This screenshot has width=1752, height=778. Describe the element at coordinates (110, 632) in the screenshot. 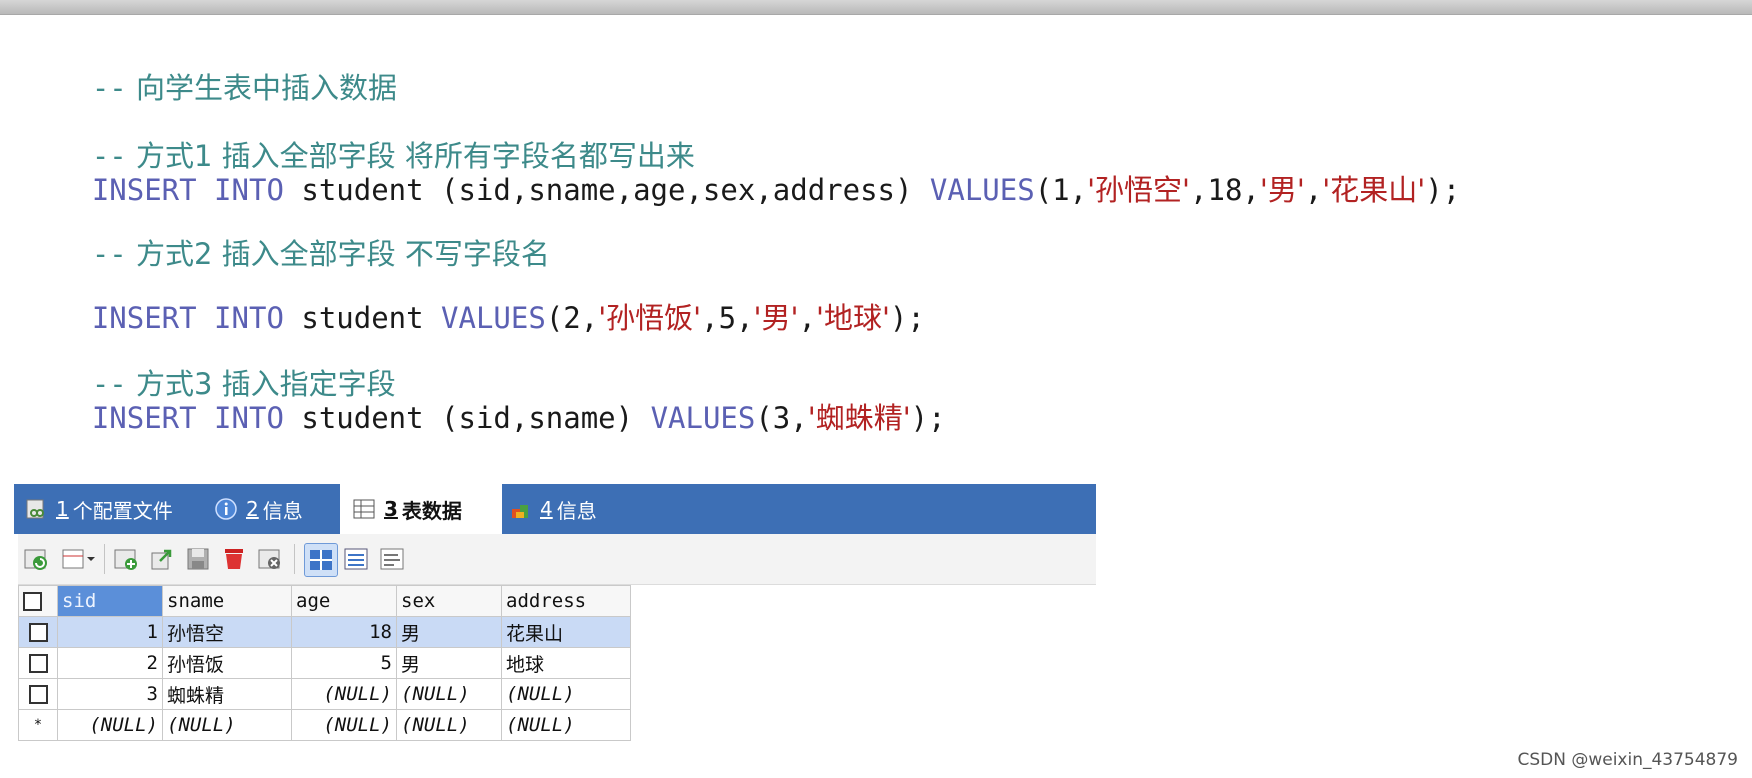

I see `cell-sid: 1` at that location.